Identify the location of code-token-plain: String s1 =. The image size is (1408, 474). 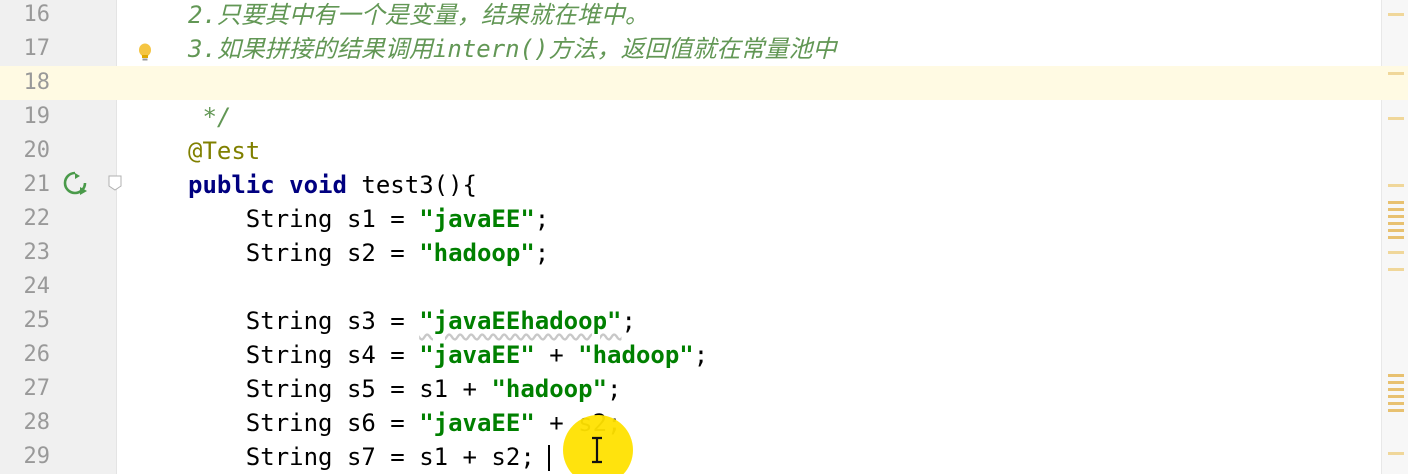
(304, 219).